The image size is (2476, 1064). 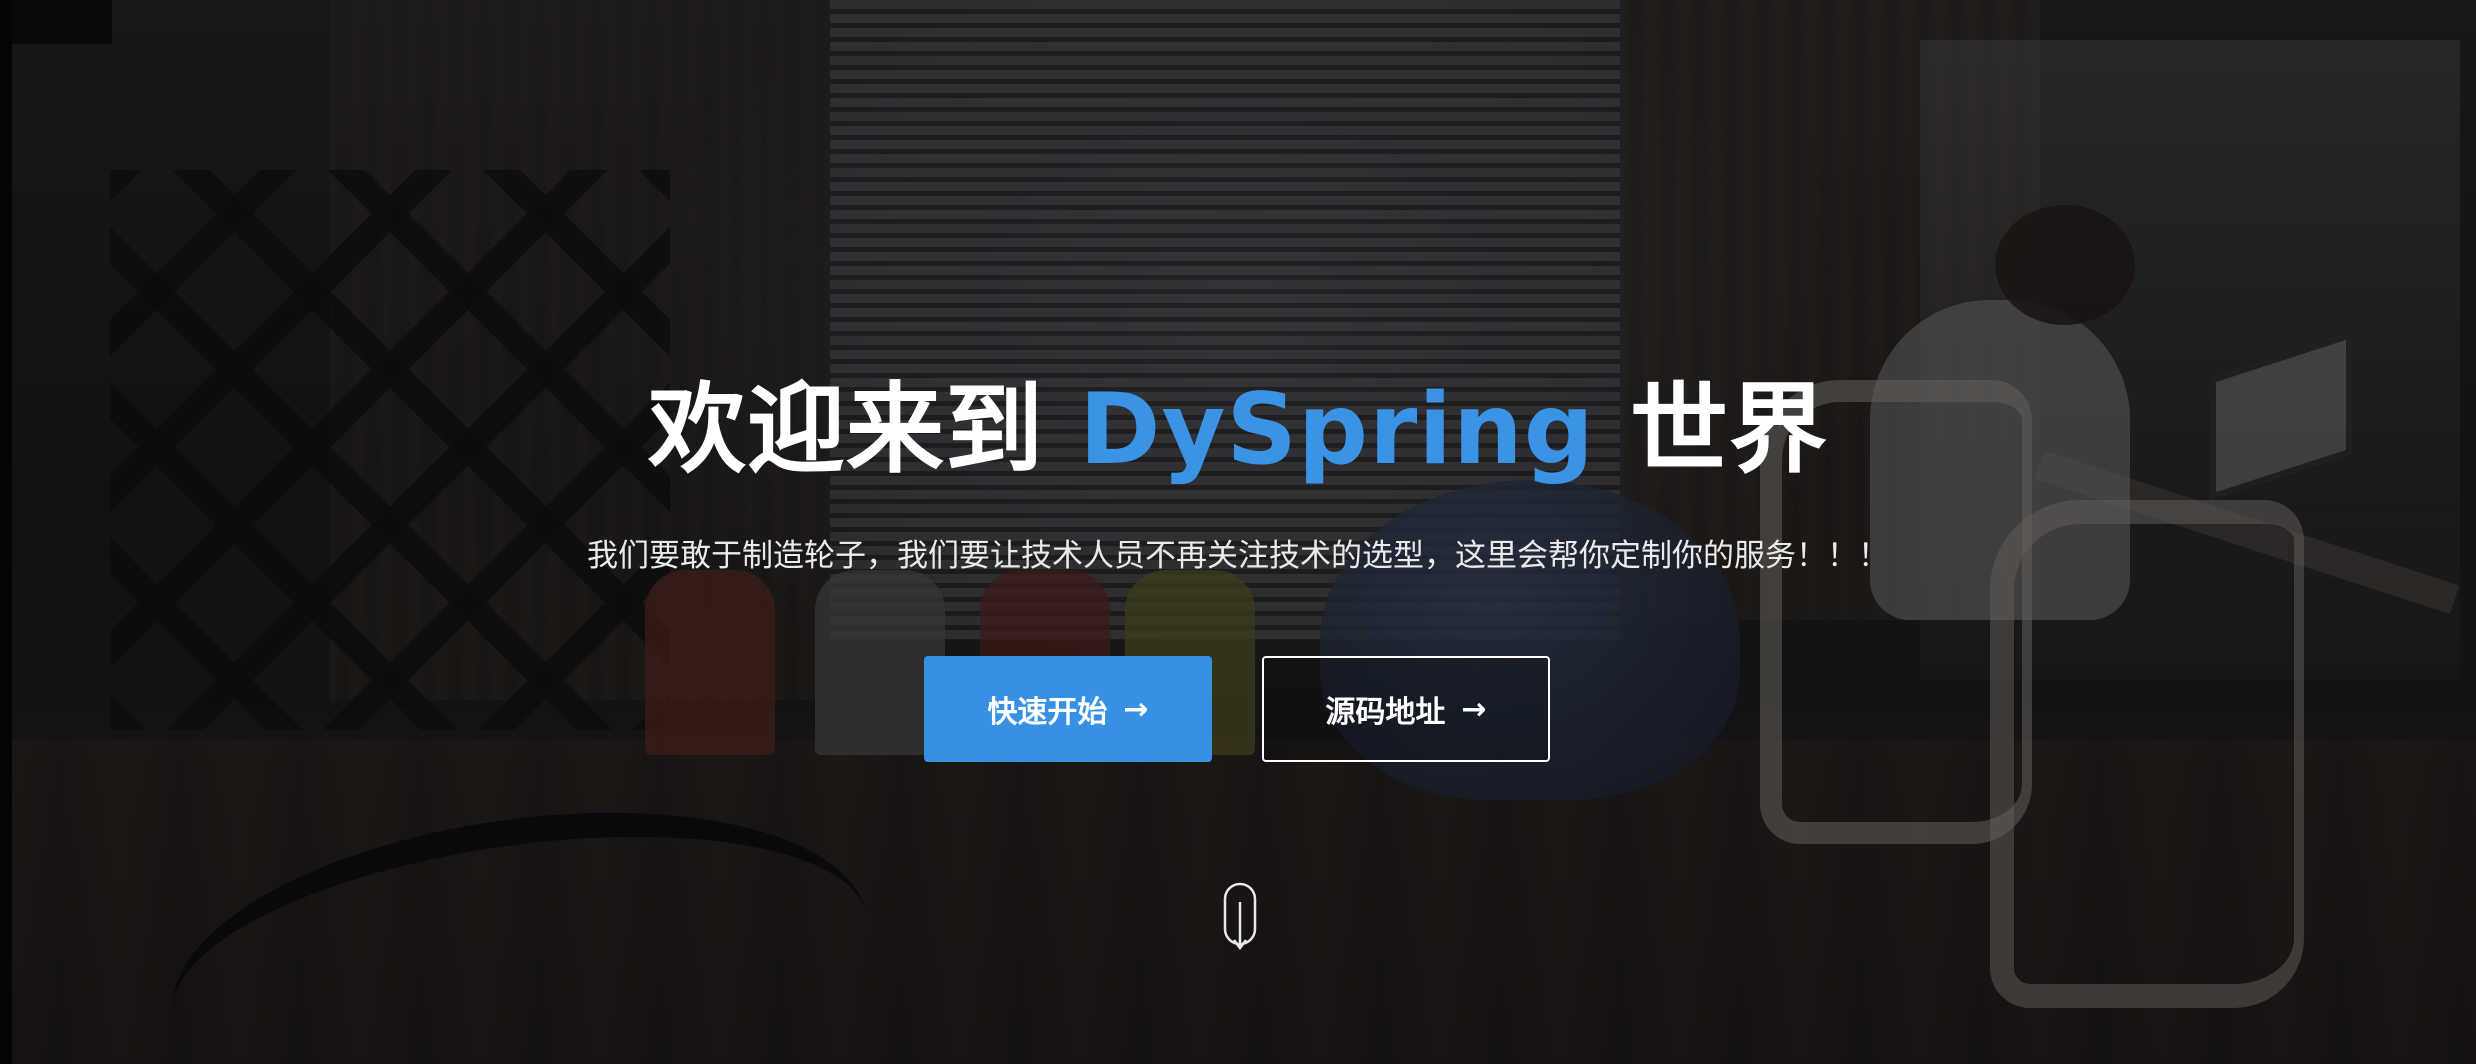 I want to click on hero-title-brand: DySpring, so click(x=1337, y=430).